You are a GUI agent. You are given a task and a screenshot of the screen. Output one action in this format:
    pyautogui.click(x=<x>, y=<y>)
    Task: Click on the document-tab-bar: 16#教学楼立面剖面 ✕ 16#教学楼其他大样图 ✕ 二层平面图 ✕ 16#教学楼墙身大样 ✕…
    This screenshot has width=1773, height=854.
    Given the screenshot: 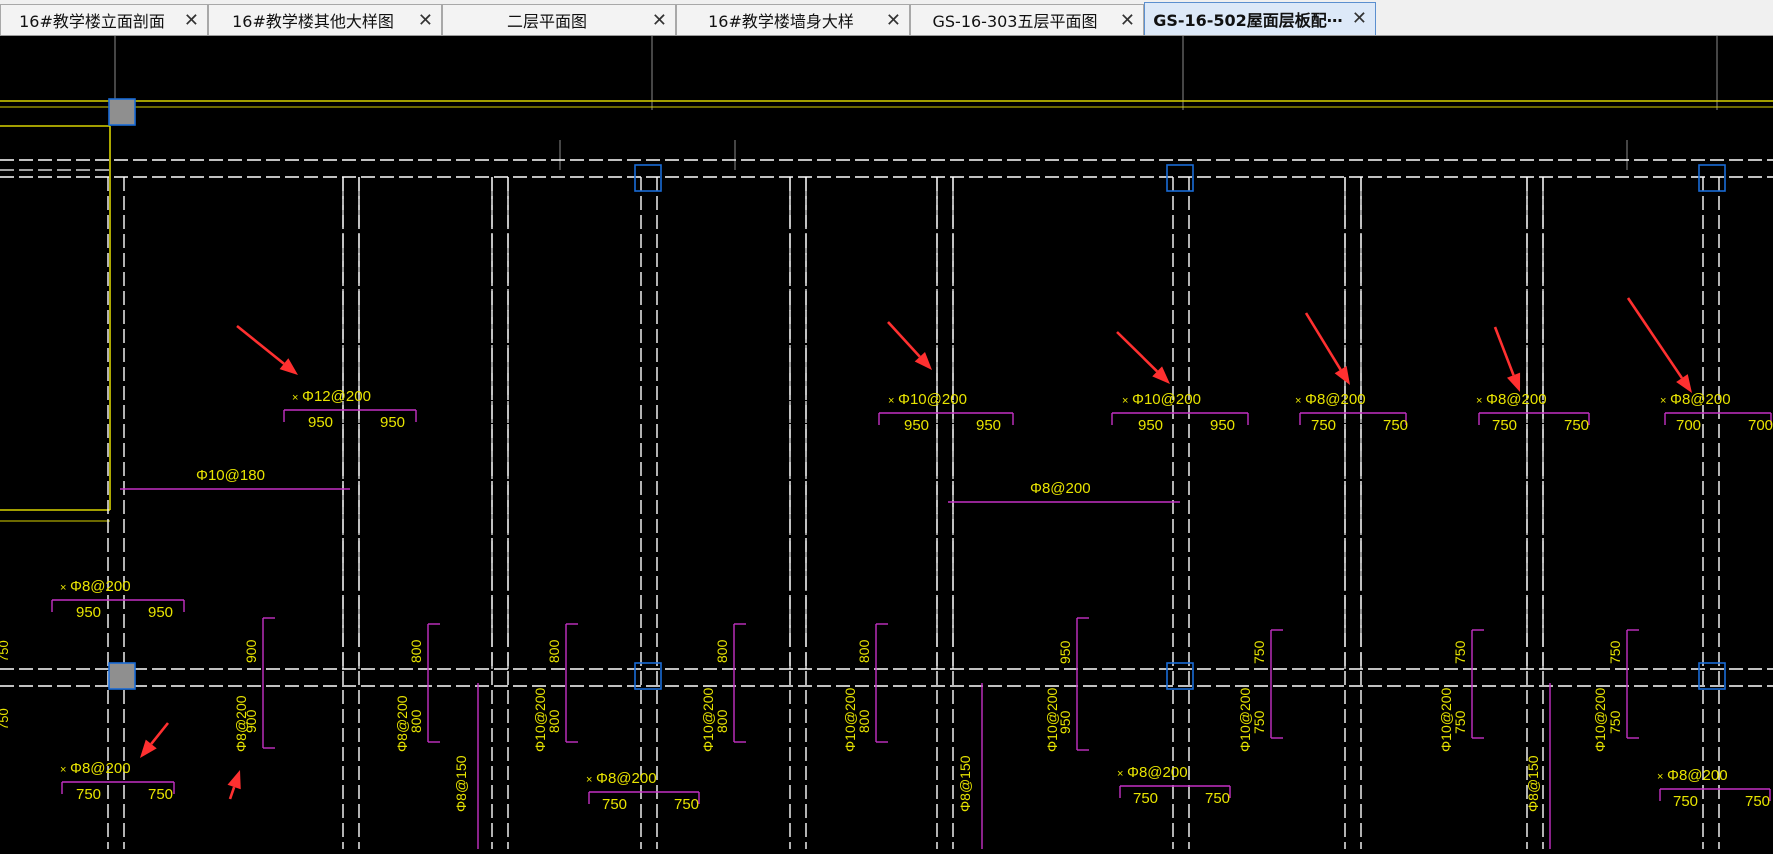 What is the action you would take?
    pyautogui.click(x=886, y=18)
    